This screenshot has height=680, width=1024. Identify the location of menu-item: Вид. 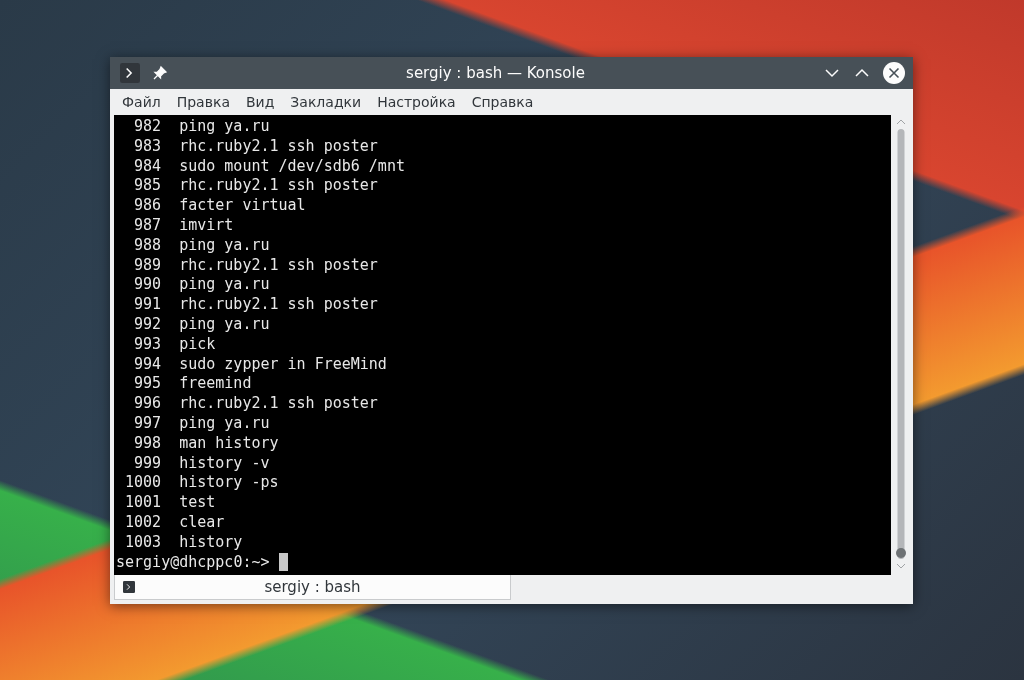
(260, 102).